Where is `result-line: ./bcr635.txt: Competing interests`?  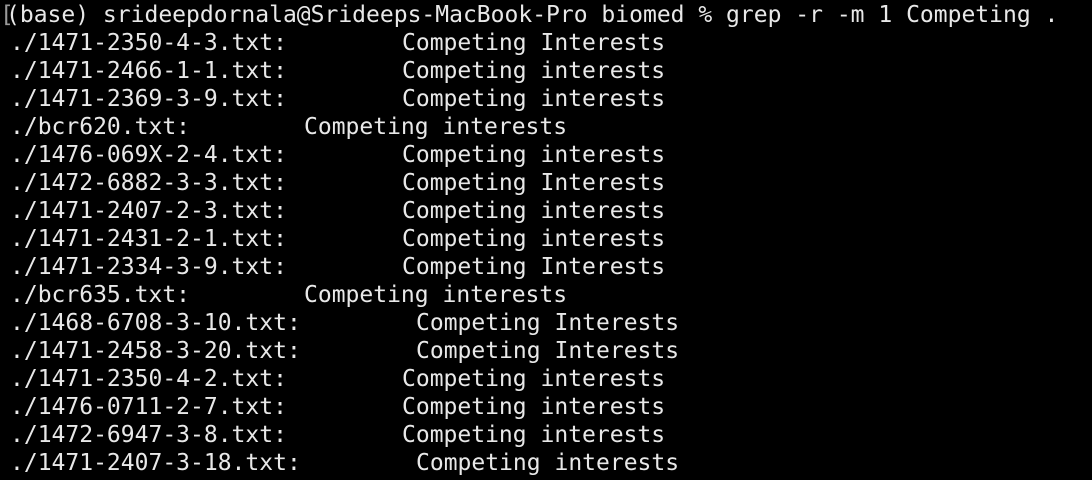 result-line: ./bcr635.txt: Competing interests is located at coordinates (546, 295).